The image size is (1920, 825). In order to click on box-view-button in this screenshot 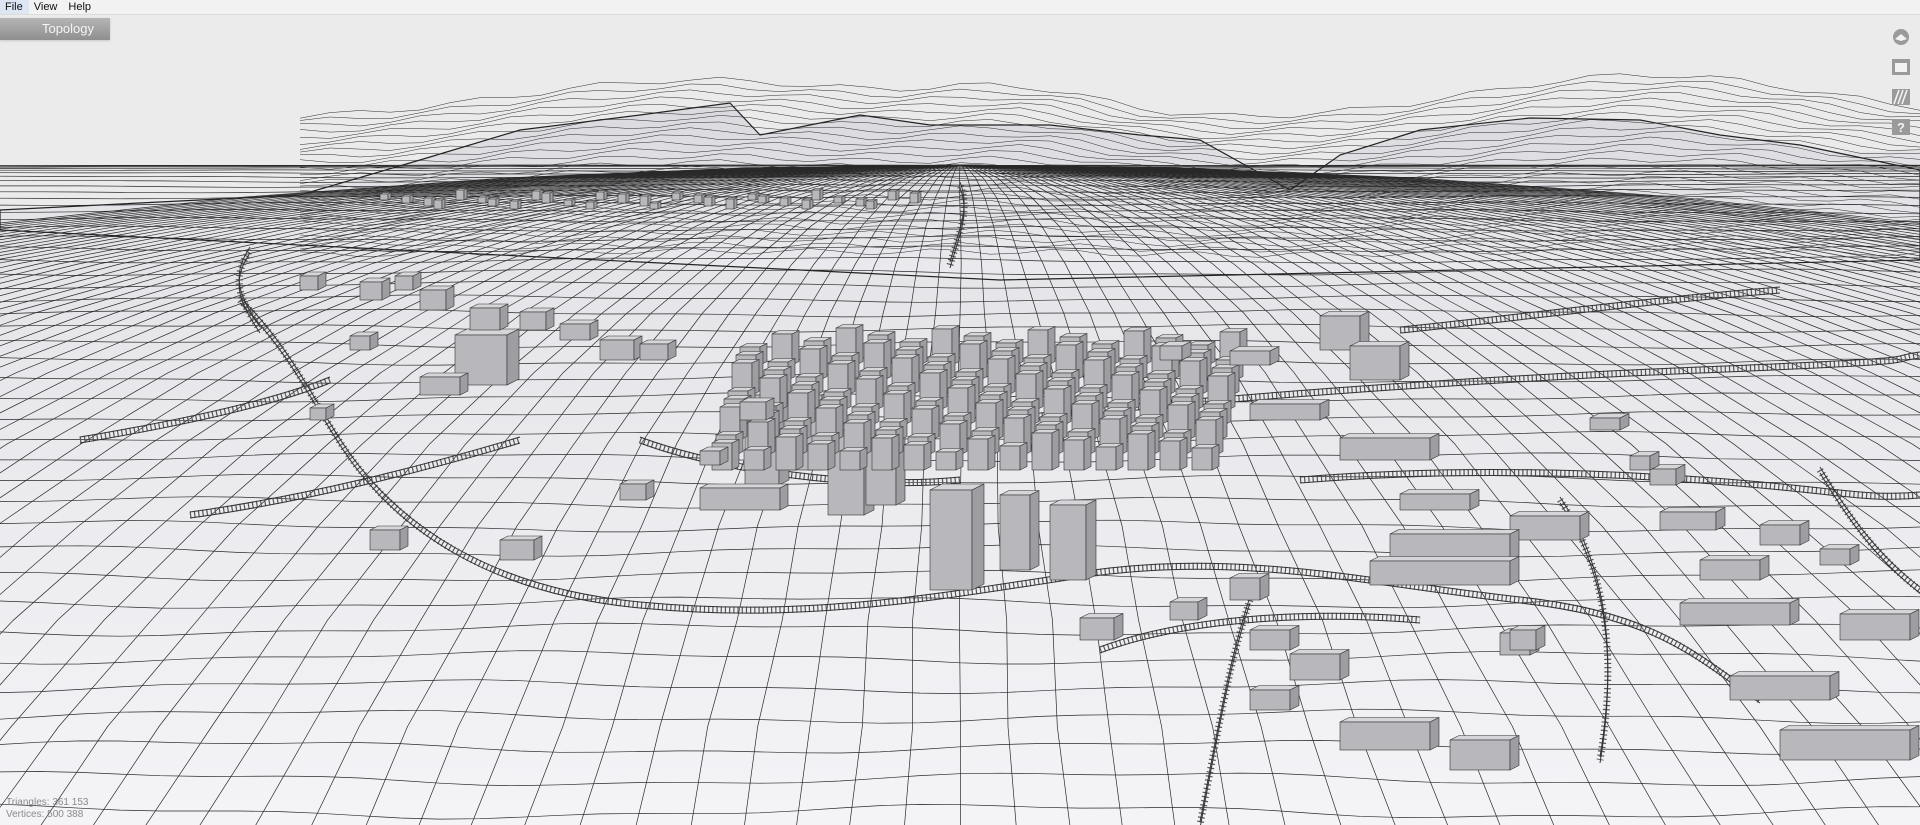, I will do `click(1901, 67)`.